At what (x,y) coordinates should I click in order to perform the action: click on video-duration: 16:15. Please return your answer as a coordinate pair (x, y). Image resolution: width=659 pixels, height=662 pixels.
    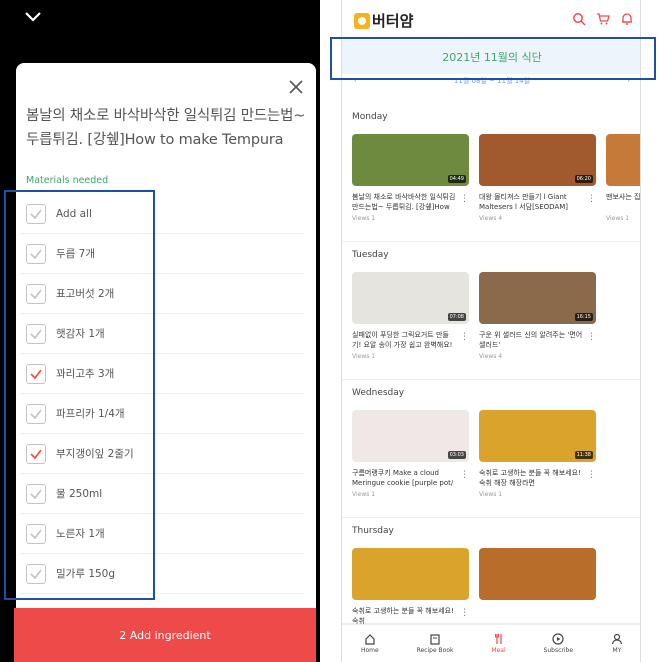
    Looking at the image, I should click on (583, 317).